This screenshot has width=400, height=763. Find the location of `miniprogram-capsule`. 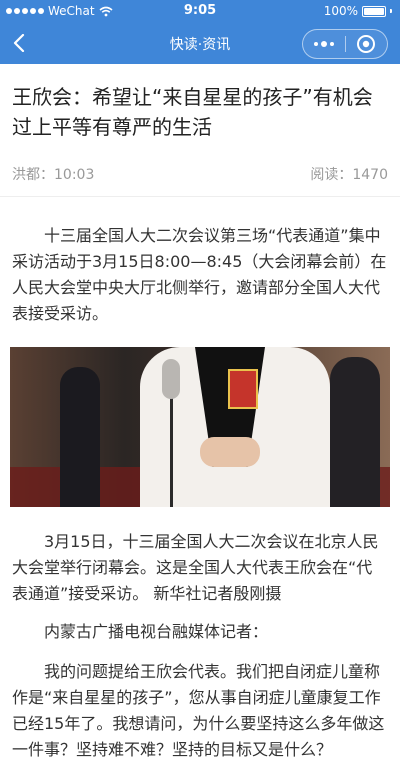

miniprogram-capsule is located at coordinates (345, 44).